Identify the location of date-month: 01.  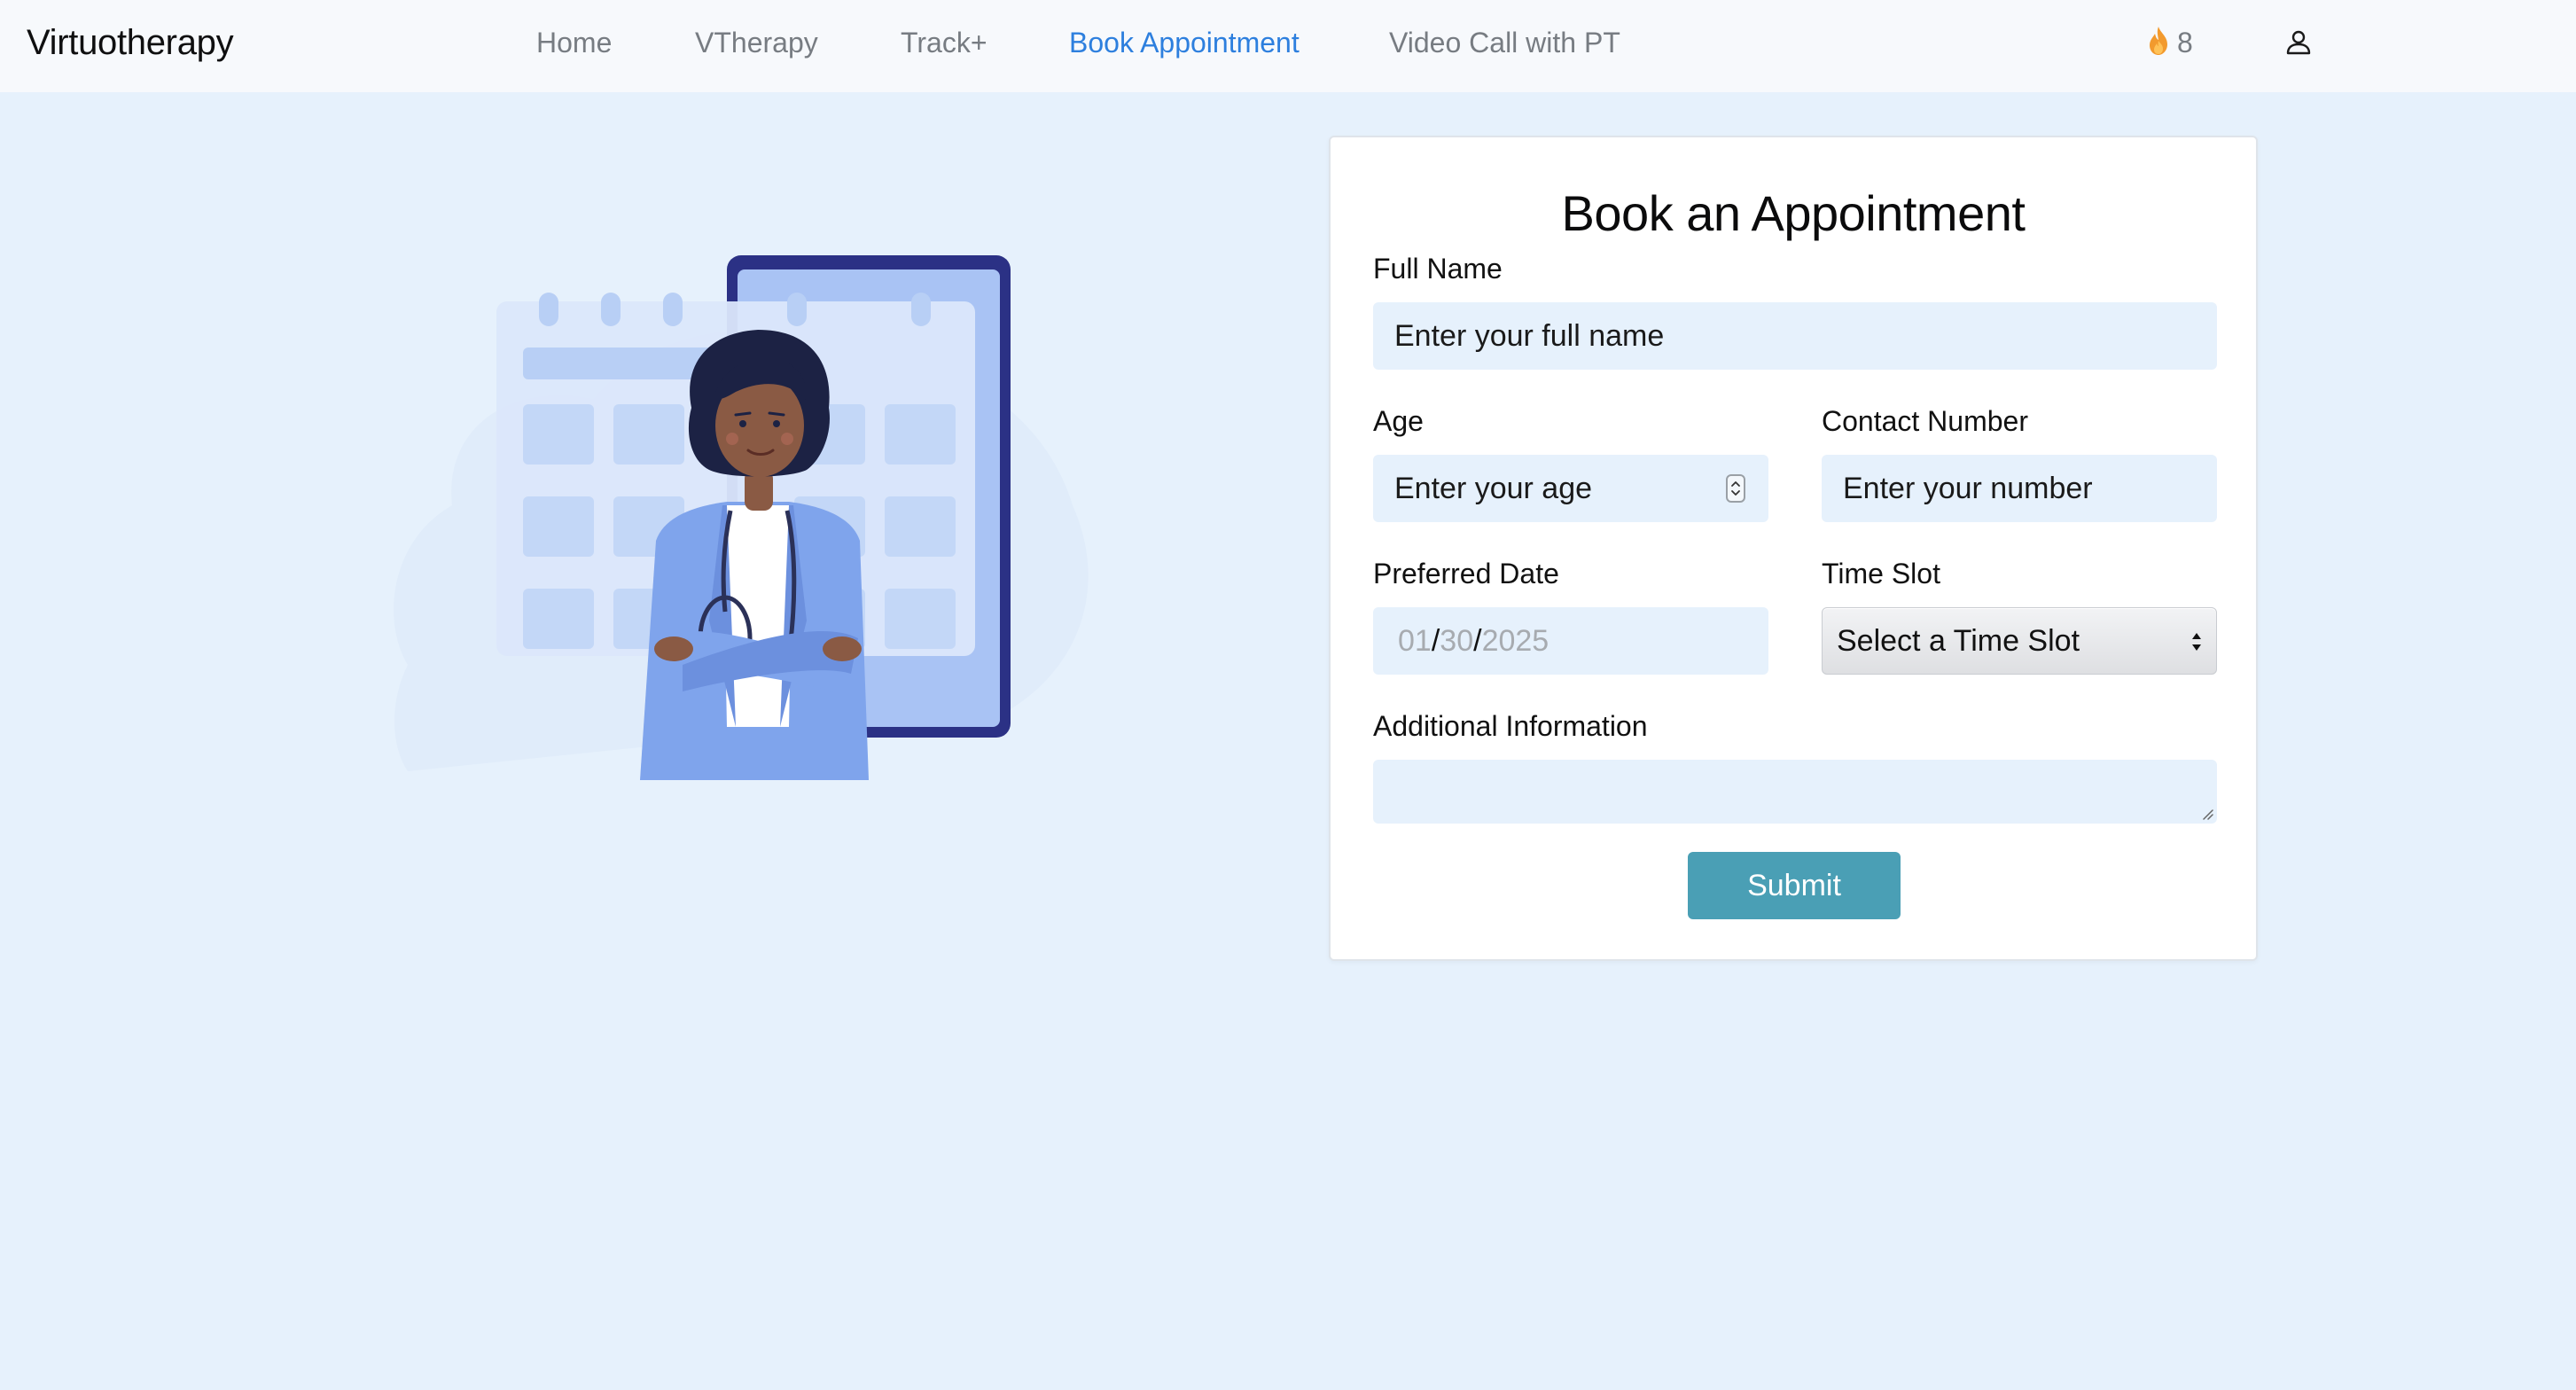
(1415, 641).